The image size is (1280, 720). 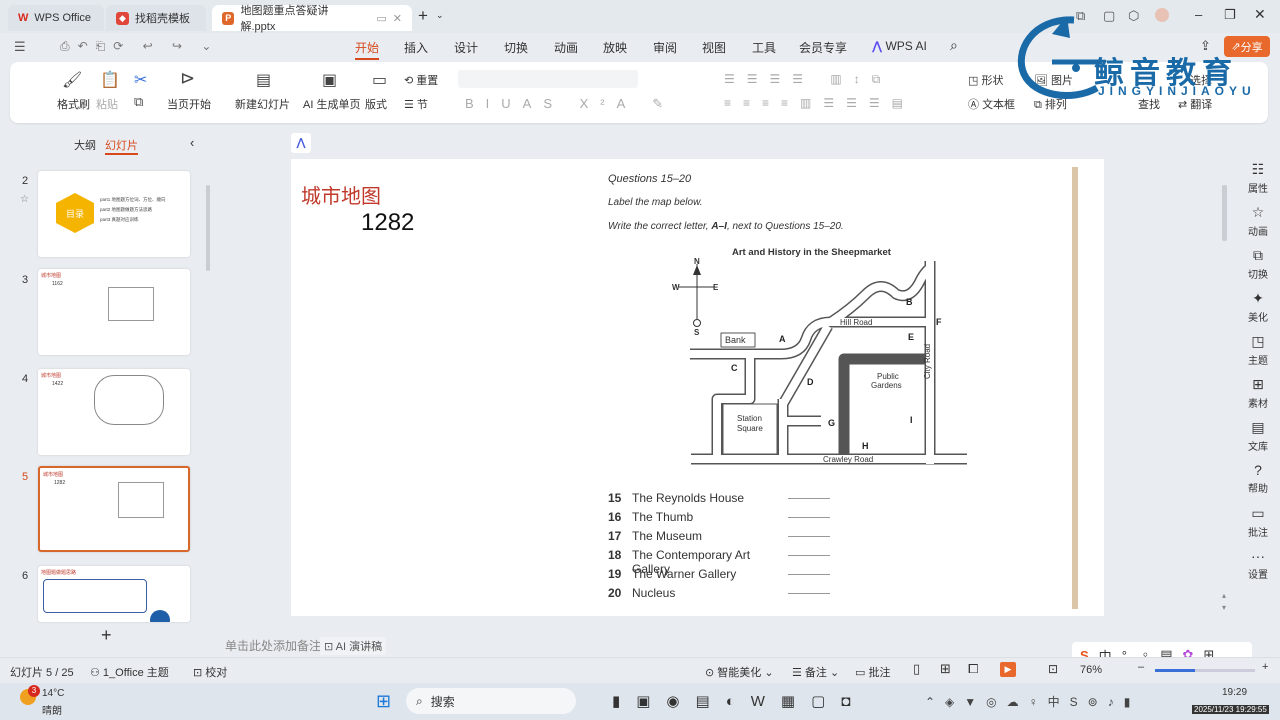 What do you see at coordinates (129, 672) in the screenshot?
I see `theme-button: ⚇ 1_Office 主题` at bounding box center [129, 672].